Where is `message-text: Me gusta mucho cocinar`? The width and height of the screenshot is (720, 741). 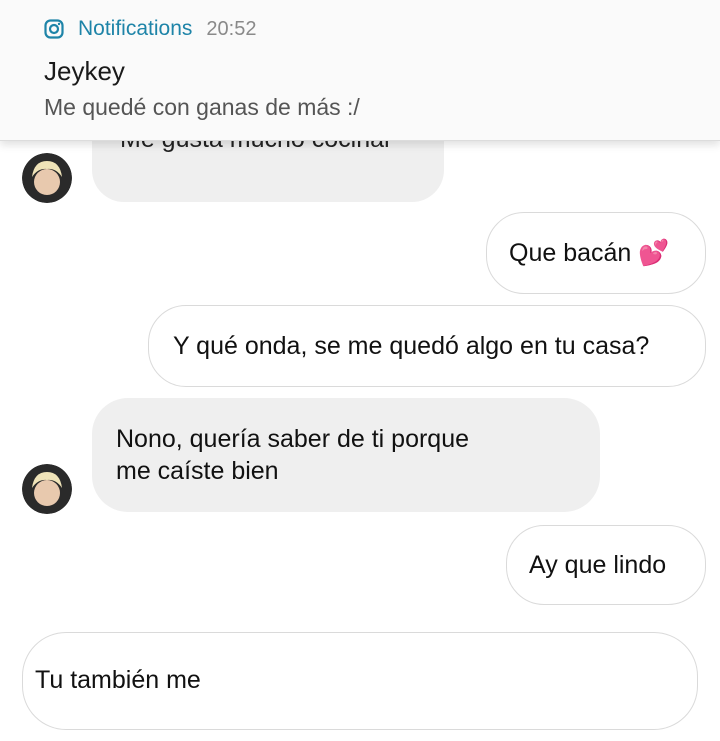
message-text: Me gusta mucho cocinar is located at coordinates (256, 147).